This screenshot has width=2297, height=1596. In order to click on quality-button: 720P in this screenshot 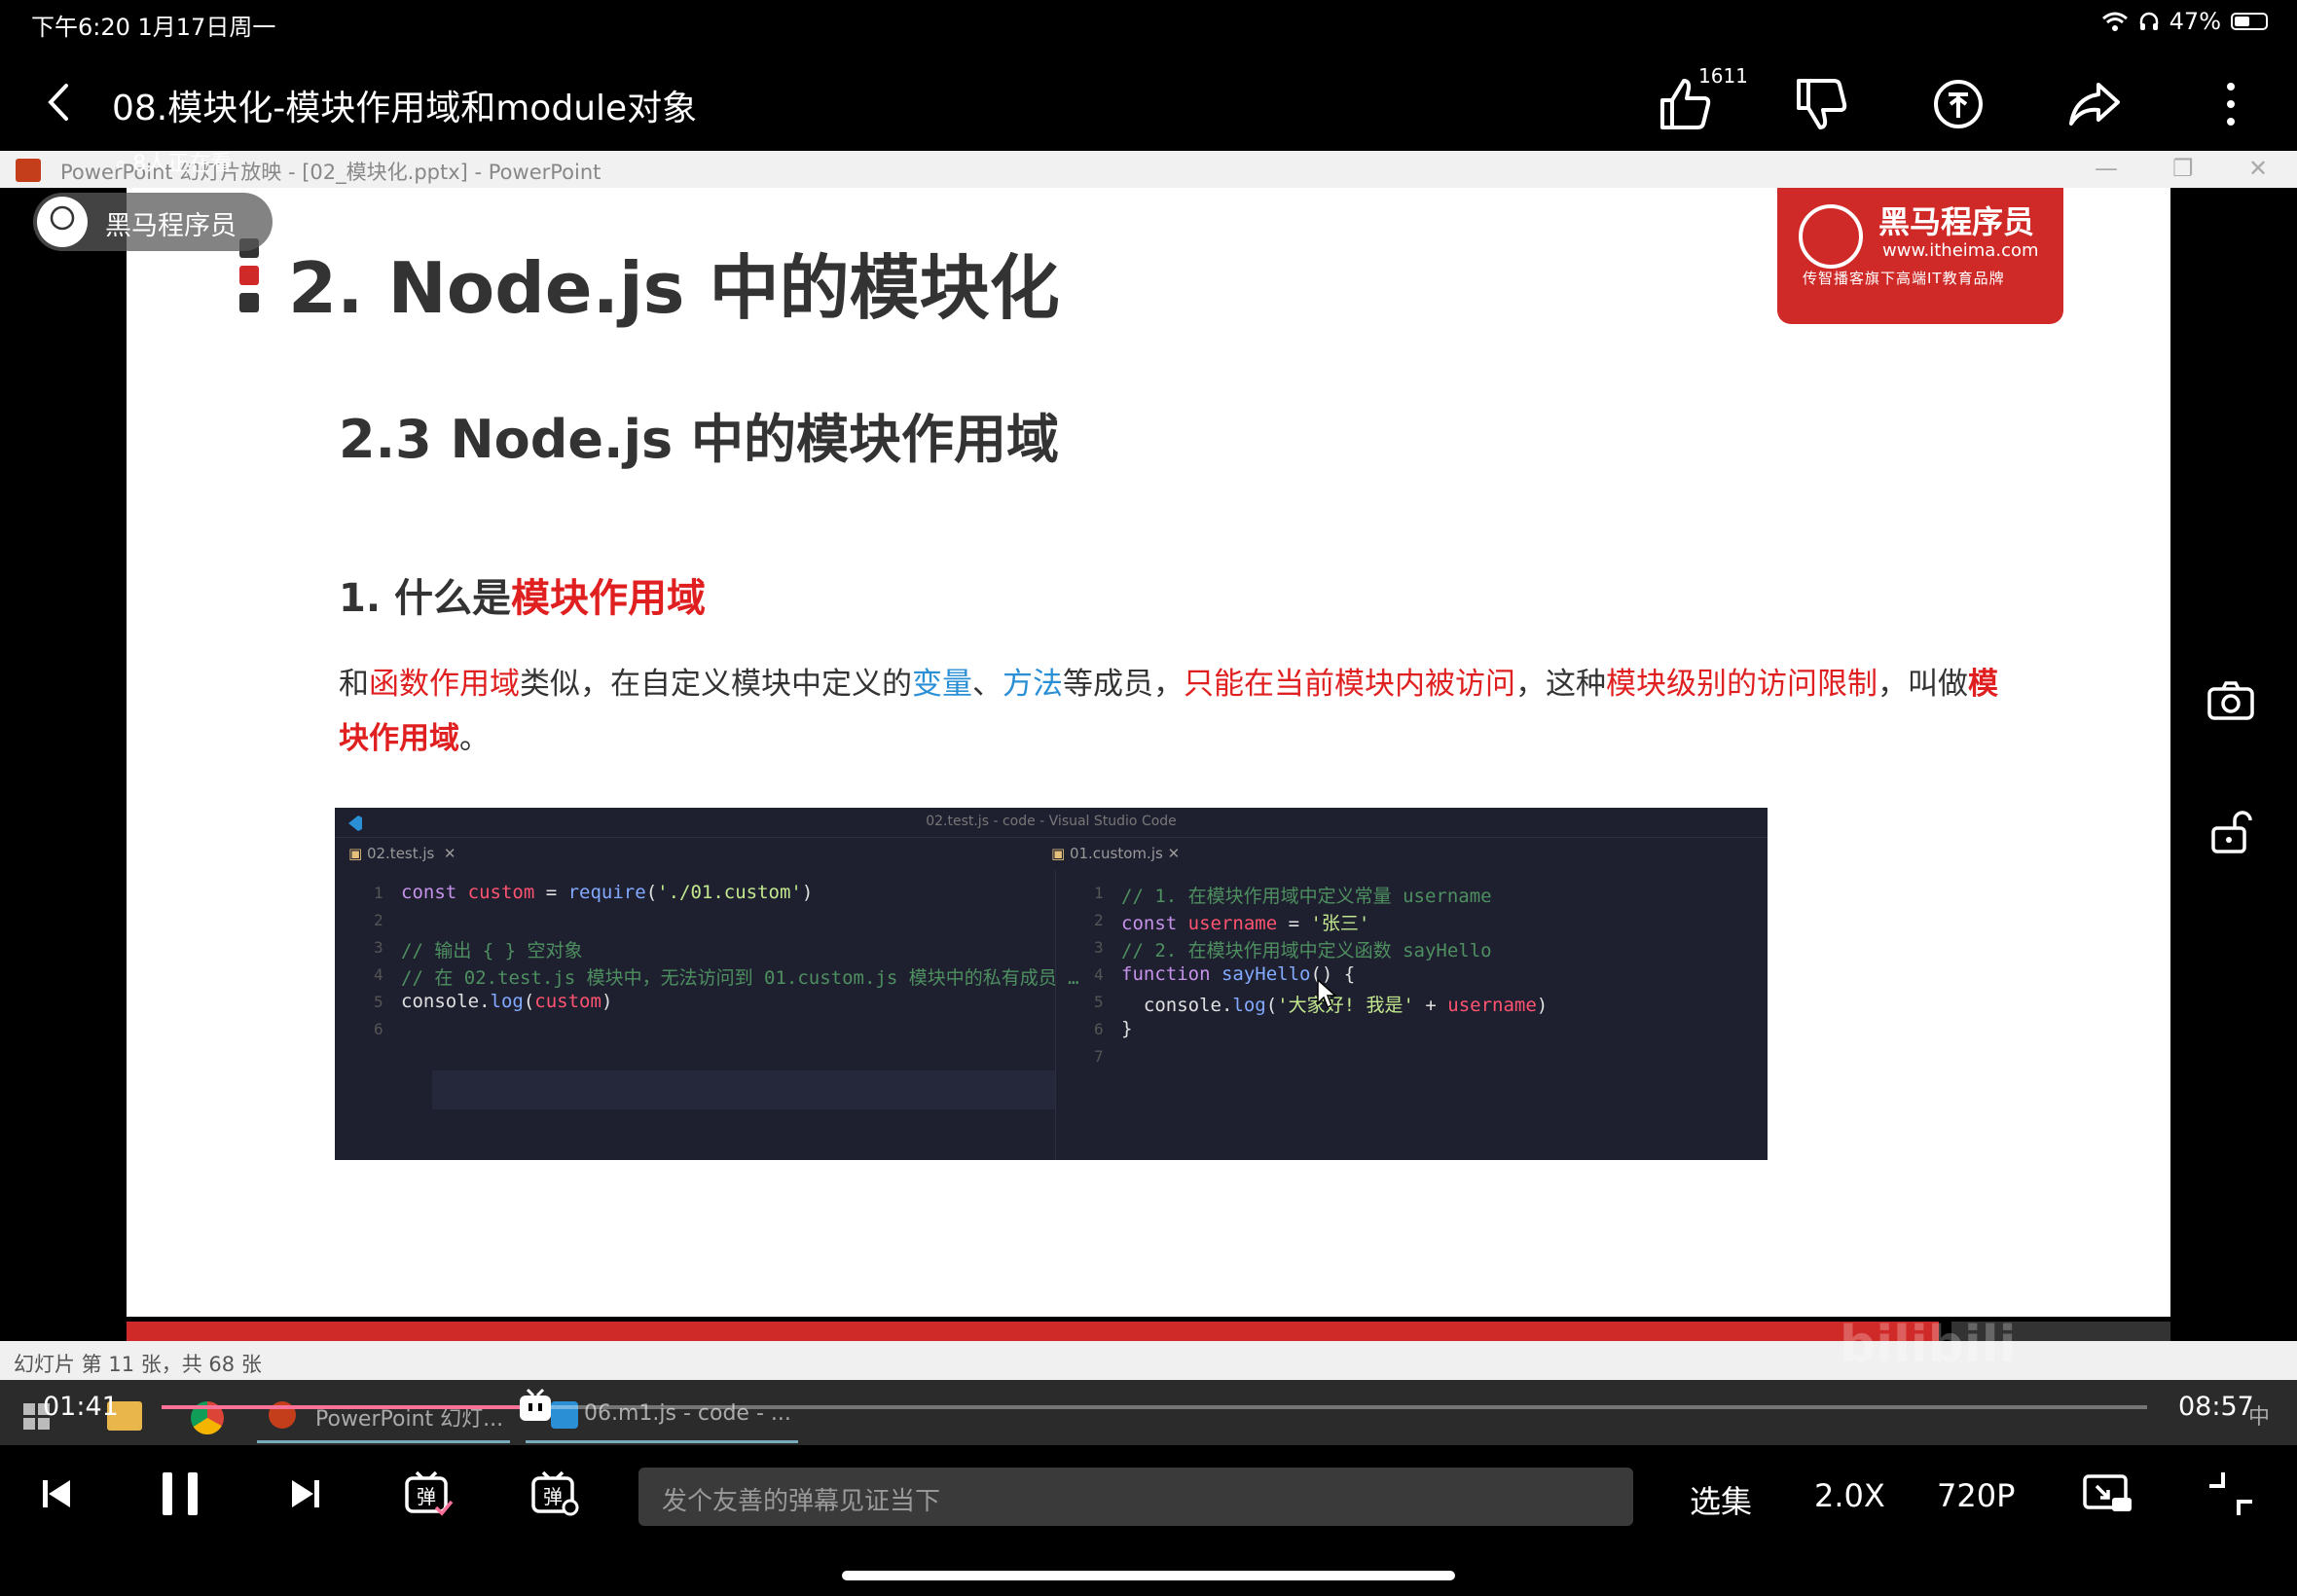, I will do `click(1976, 1495)`.